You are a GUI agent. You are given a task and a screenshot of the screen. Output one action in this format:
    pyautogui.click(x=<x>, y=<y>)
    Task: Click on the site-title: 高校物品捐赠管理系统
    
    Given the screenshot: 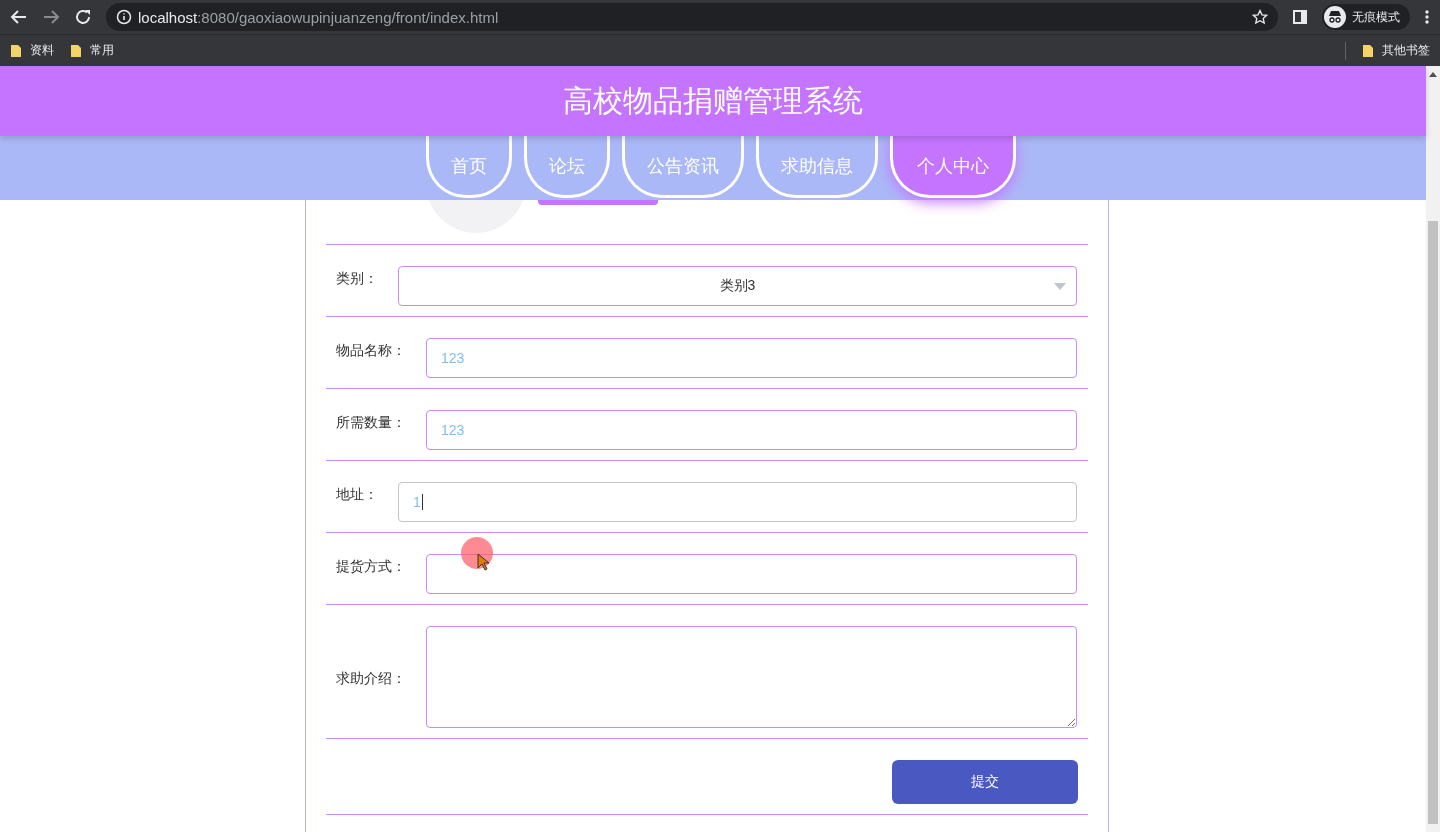 What is the action you would take?
    pyautogui.click(x=713, y=100)
    